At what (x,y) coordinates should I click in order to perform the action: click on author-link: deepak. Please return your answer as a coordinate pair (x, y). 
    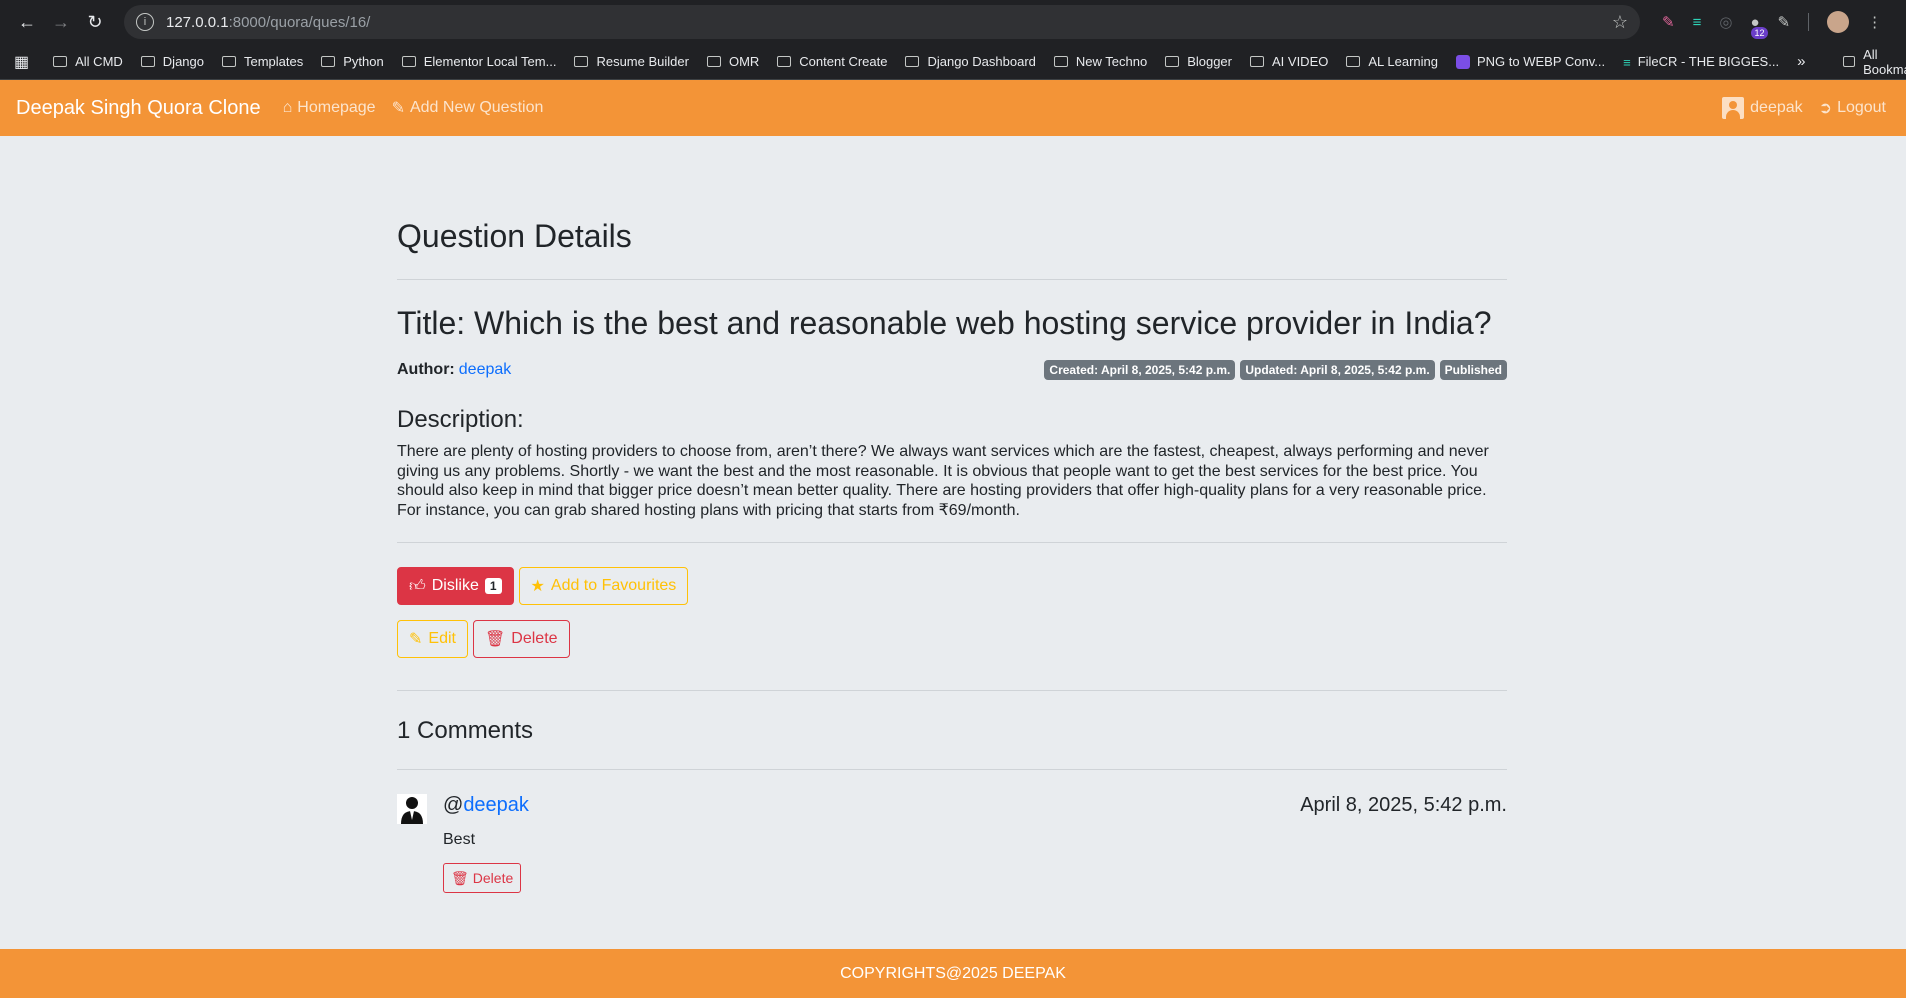
    Looking at the image, I should click on (485, 370).